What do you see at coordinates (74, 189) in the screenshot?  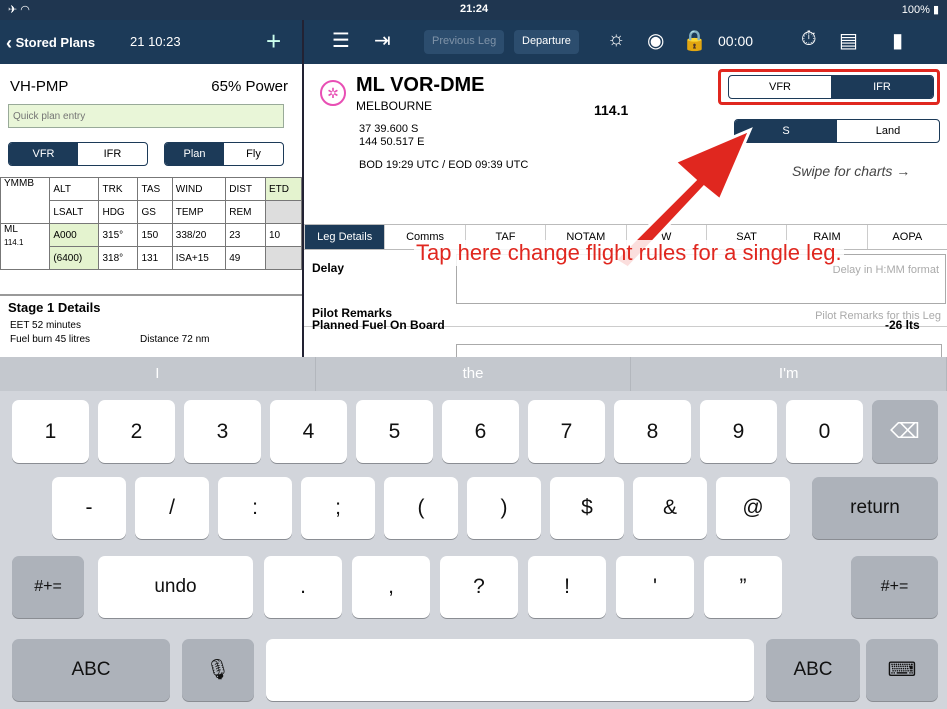 I see `table-cell: ALT` at bounding box center [74, 189].